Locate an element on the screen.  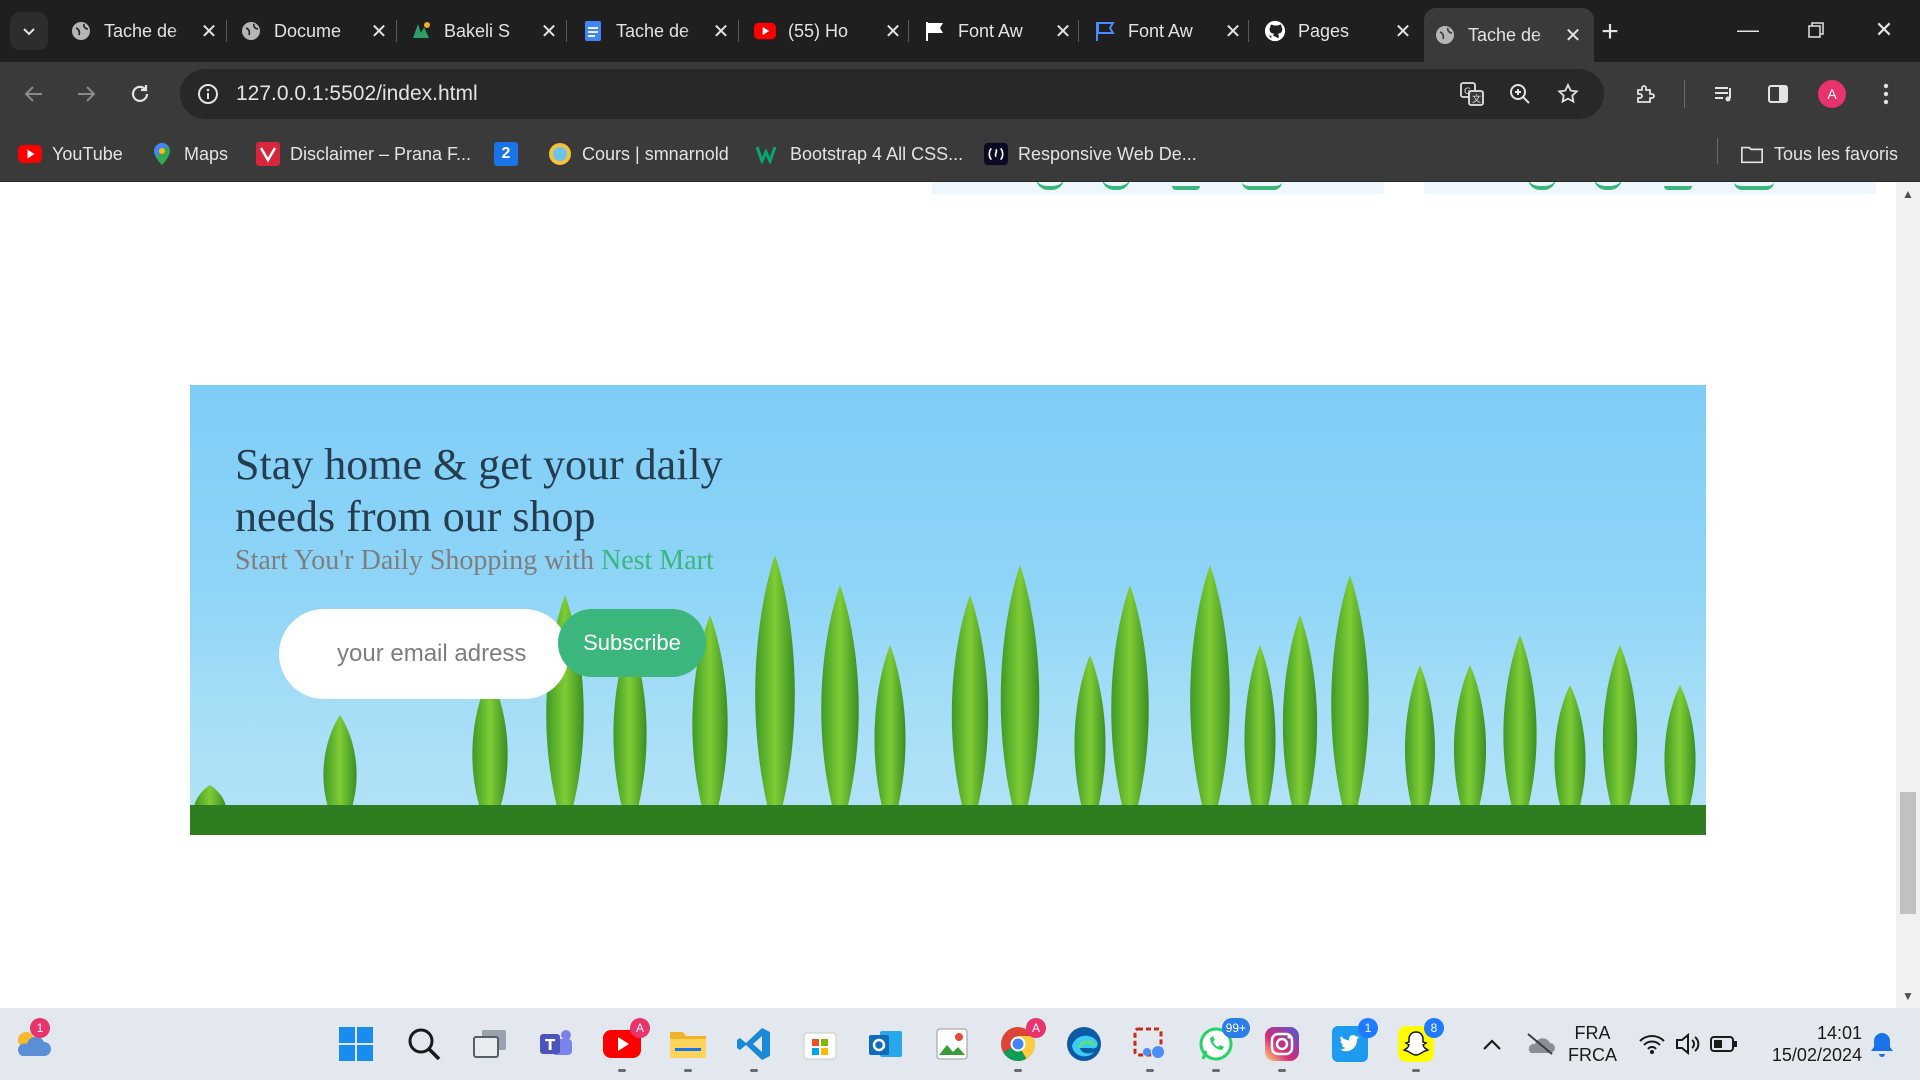
onedrive-button is located at coordinates (1540, 1044).